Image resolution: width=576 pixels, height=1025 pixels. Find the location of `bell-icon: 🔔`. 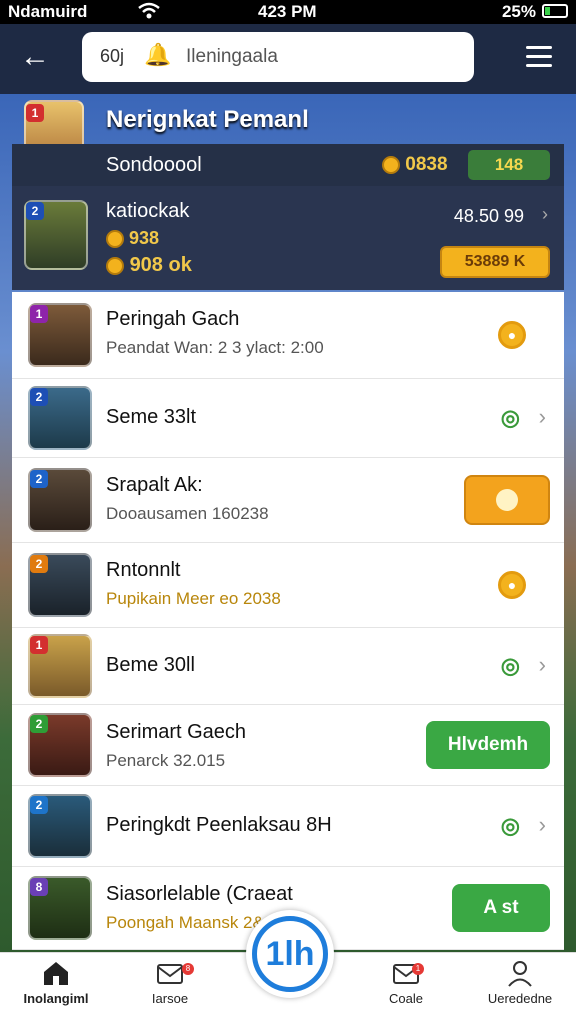

bell-icon: 🔔 is located at coordinates (158, 54).